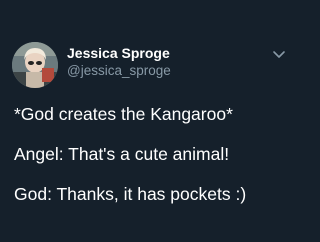 This screenshot has width=320, height=242. I want to click on chevron-down-icon, so click(279, 55).